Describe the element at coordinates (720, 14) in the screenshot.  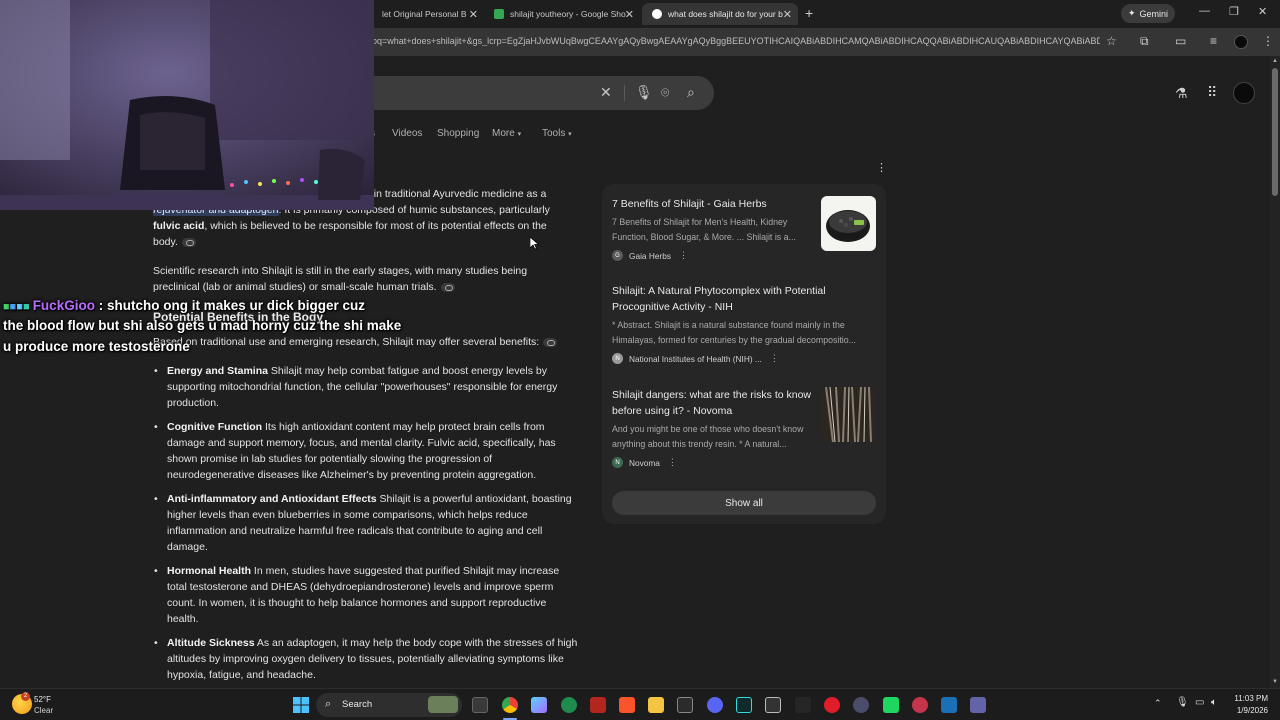
I see `browser-tab-active: what does shilajit do for your b ✕` at that location.